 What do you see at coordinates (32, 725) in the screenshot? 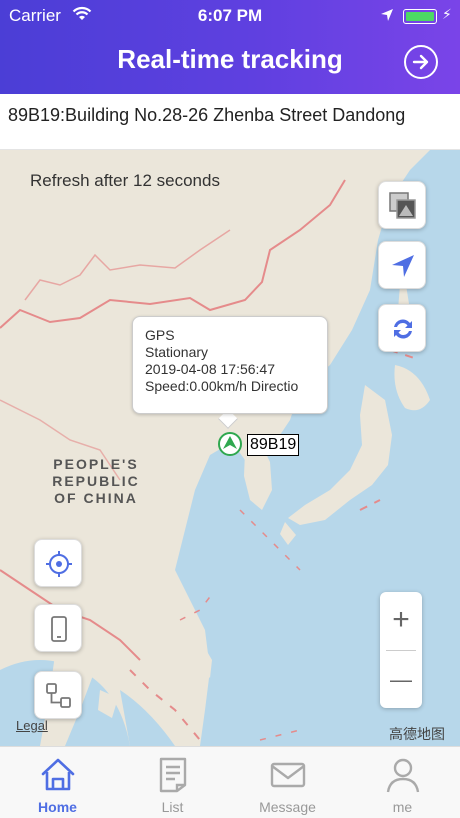
I see `legal-link: Legal` at bounding box center [32, 725].